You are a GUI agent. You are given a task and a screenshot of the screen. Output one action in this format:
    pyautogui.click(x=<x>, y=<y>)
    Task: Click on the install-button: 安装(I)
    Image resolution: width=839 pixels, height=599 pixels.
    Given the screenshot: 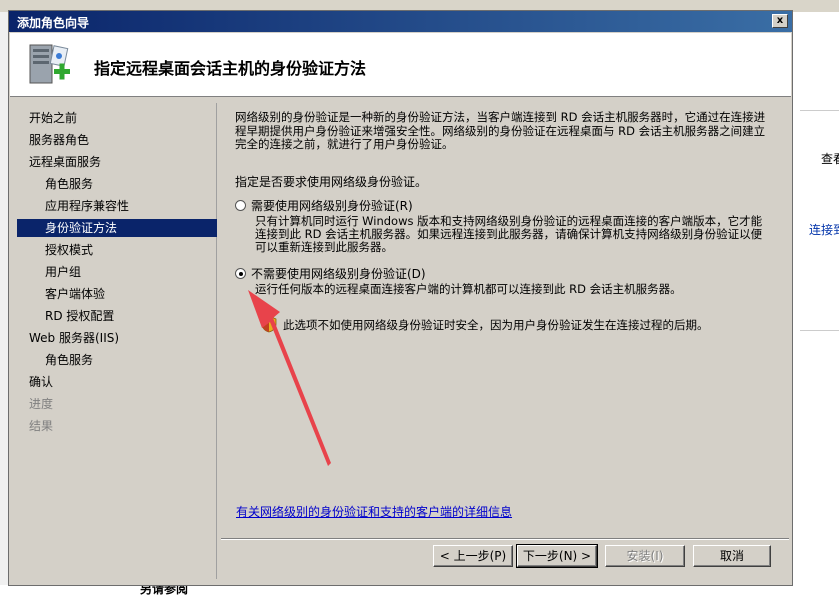 What is the action you would take?
    pyautogui.click(x=645, y=556)
    